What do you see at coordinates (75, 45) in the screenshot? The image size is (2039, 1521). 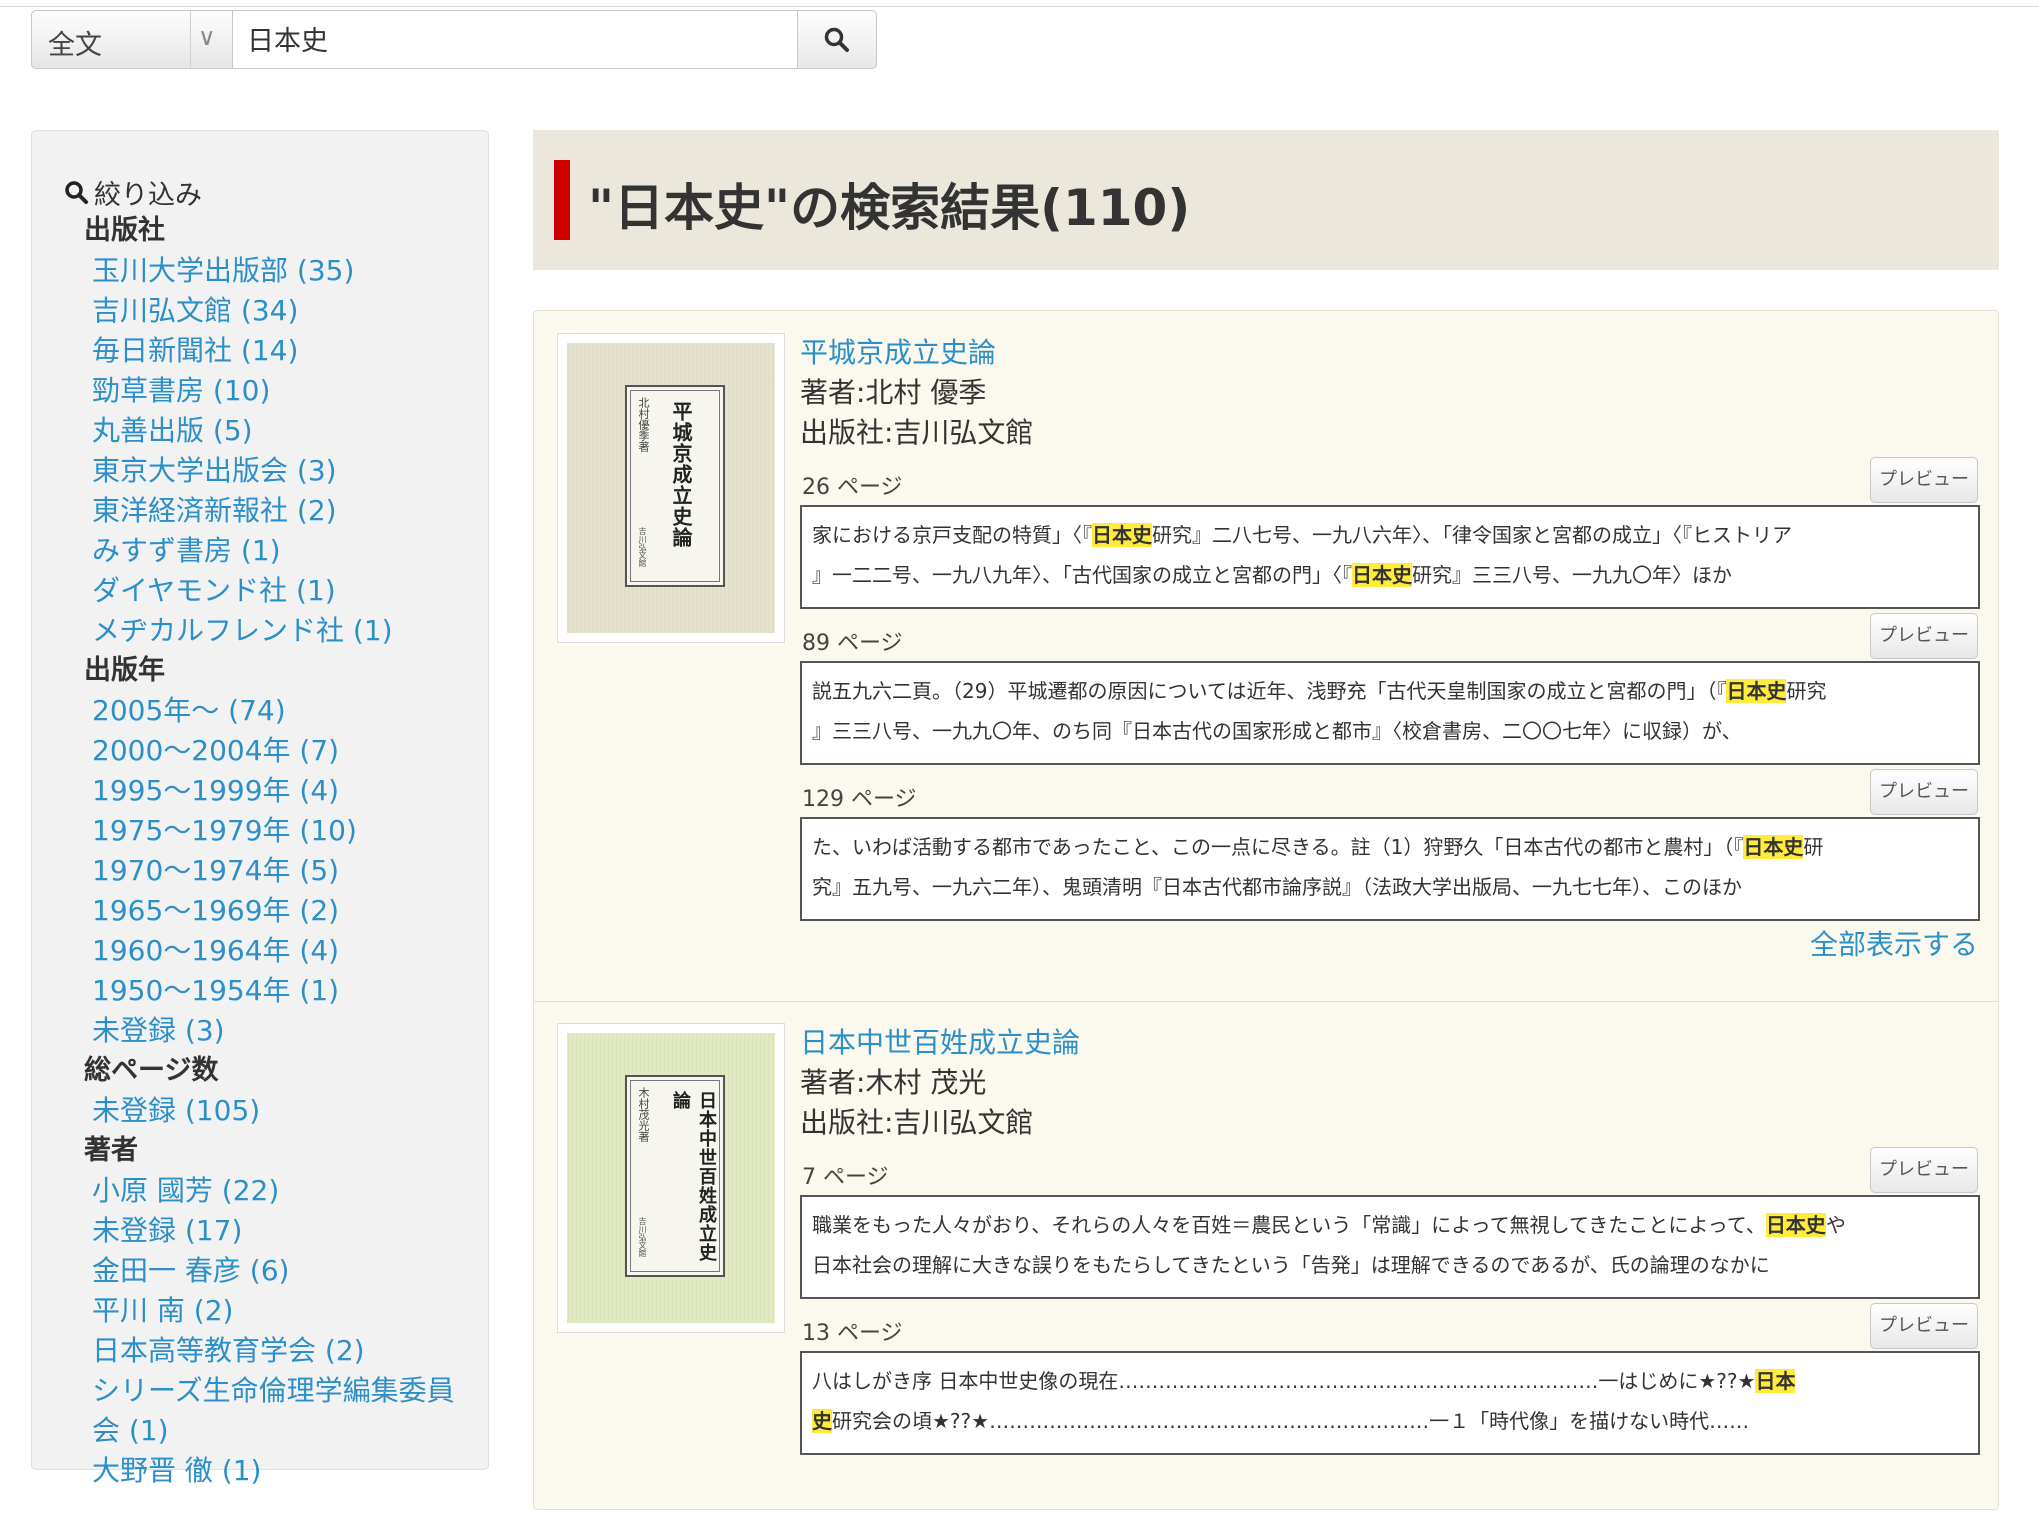 I see `search-scope-value: 全文` at bounding box center [75, 45].